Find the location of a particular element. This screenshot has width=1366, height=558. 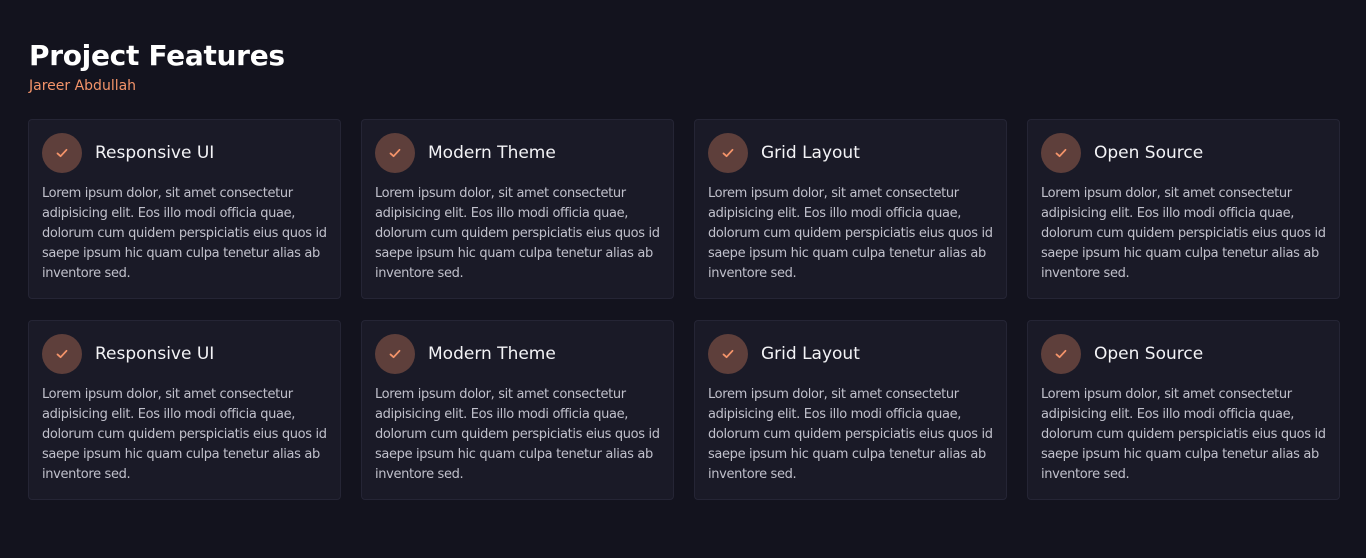

page-header: Project Features Jareer Abdullah is located at coordinates (157, 67).